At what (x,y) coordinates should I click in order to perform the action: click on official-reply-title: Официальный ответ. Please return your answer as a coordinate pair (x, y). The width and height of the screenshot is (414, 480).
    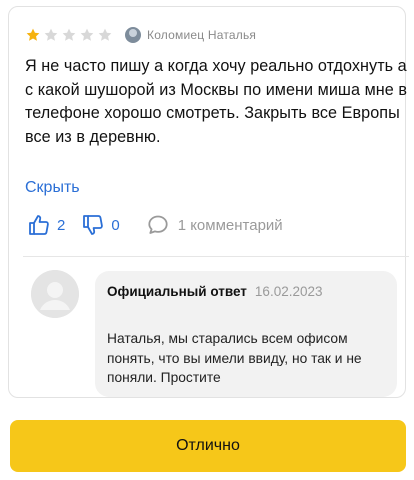
    Looking at the image, I should click on (177, 291).